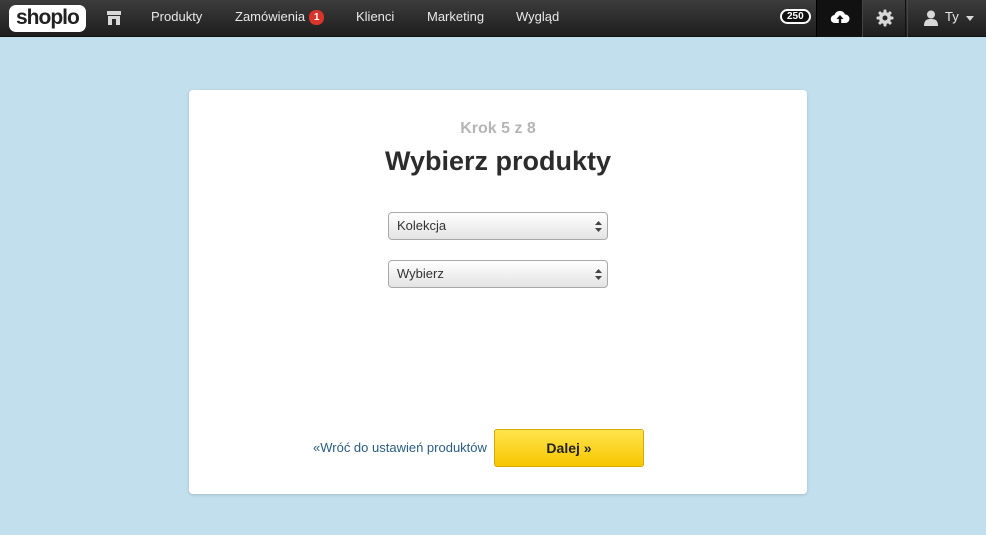 The width and height of the screenshot is (986, 535). I want to click on page-title: Wybierz produkty, so click(498, 161).